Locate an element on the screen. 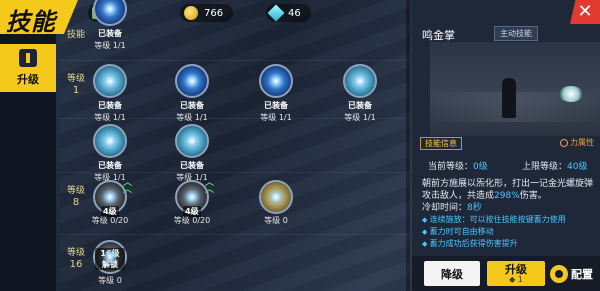 Image resolution: width=600 pixels, height=291 pixels. current-level-label: 当前等级： is located at coordinates (451, 167).